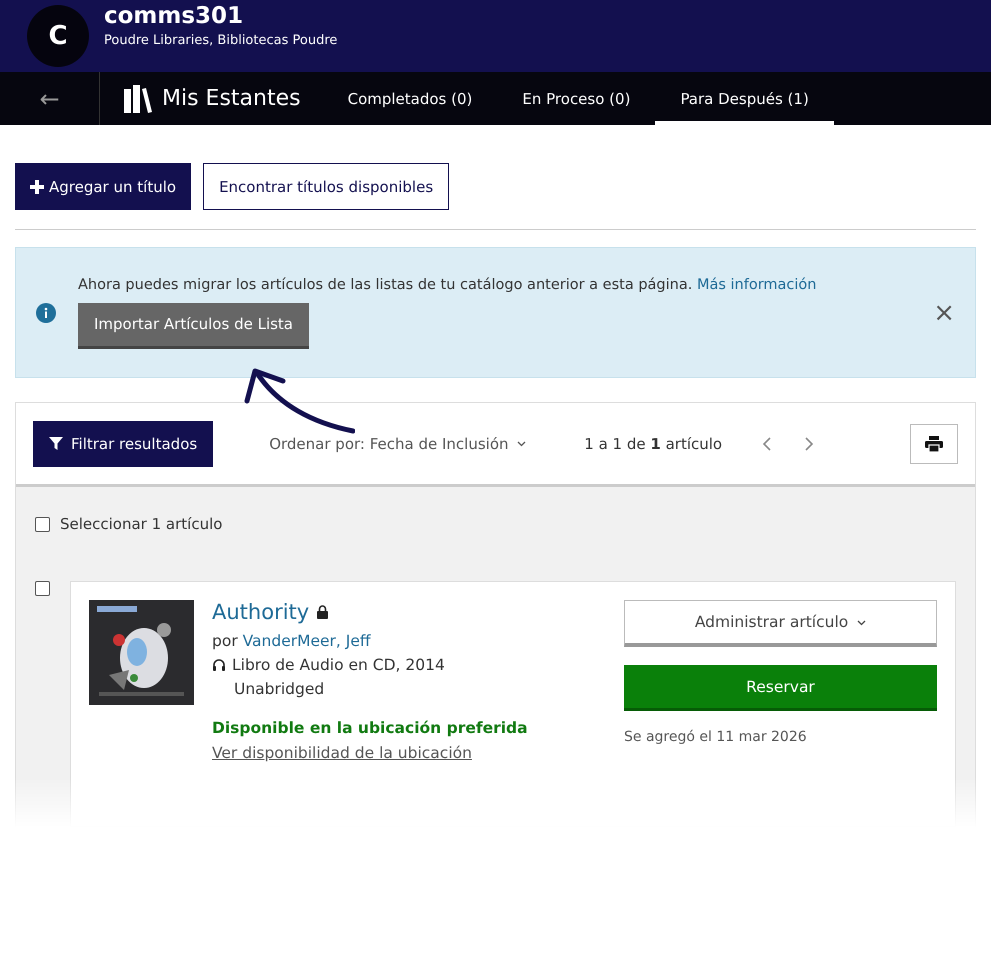  What do you see at coordinates (397, 444) in the screenshot?
I see `sort-dropdown: Ordenar por: Fecha de Inclusión` at bounding box center [397, 444].